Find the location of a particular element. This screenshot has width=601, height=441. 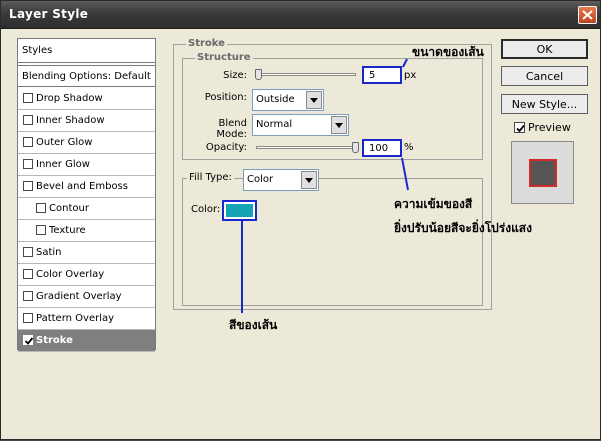

preview-sample is located at coordinates (543, 173).